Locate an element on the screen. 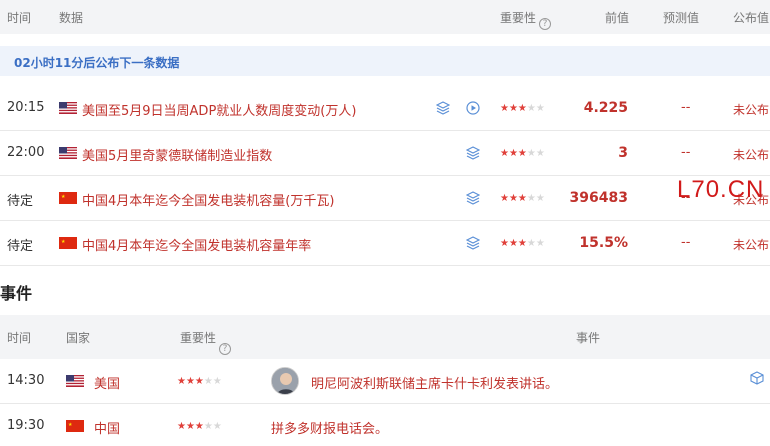 This screenshot has height=446, width=770. table-row: 22:00 美国5月里奇蒙德联储制造业指数 ★★★★★ 3 -- 未公布 is located at coordinates (385, 153).